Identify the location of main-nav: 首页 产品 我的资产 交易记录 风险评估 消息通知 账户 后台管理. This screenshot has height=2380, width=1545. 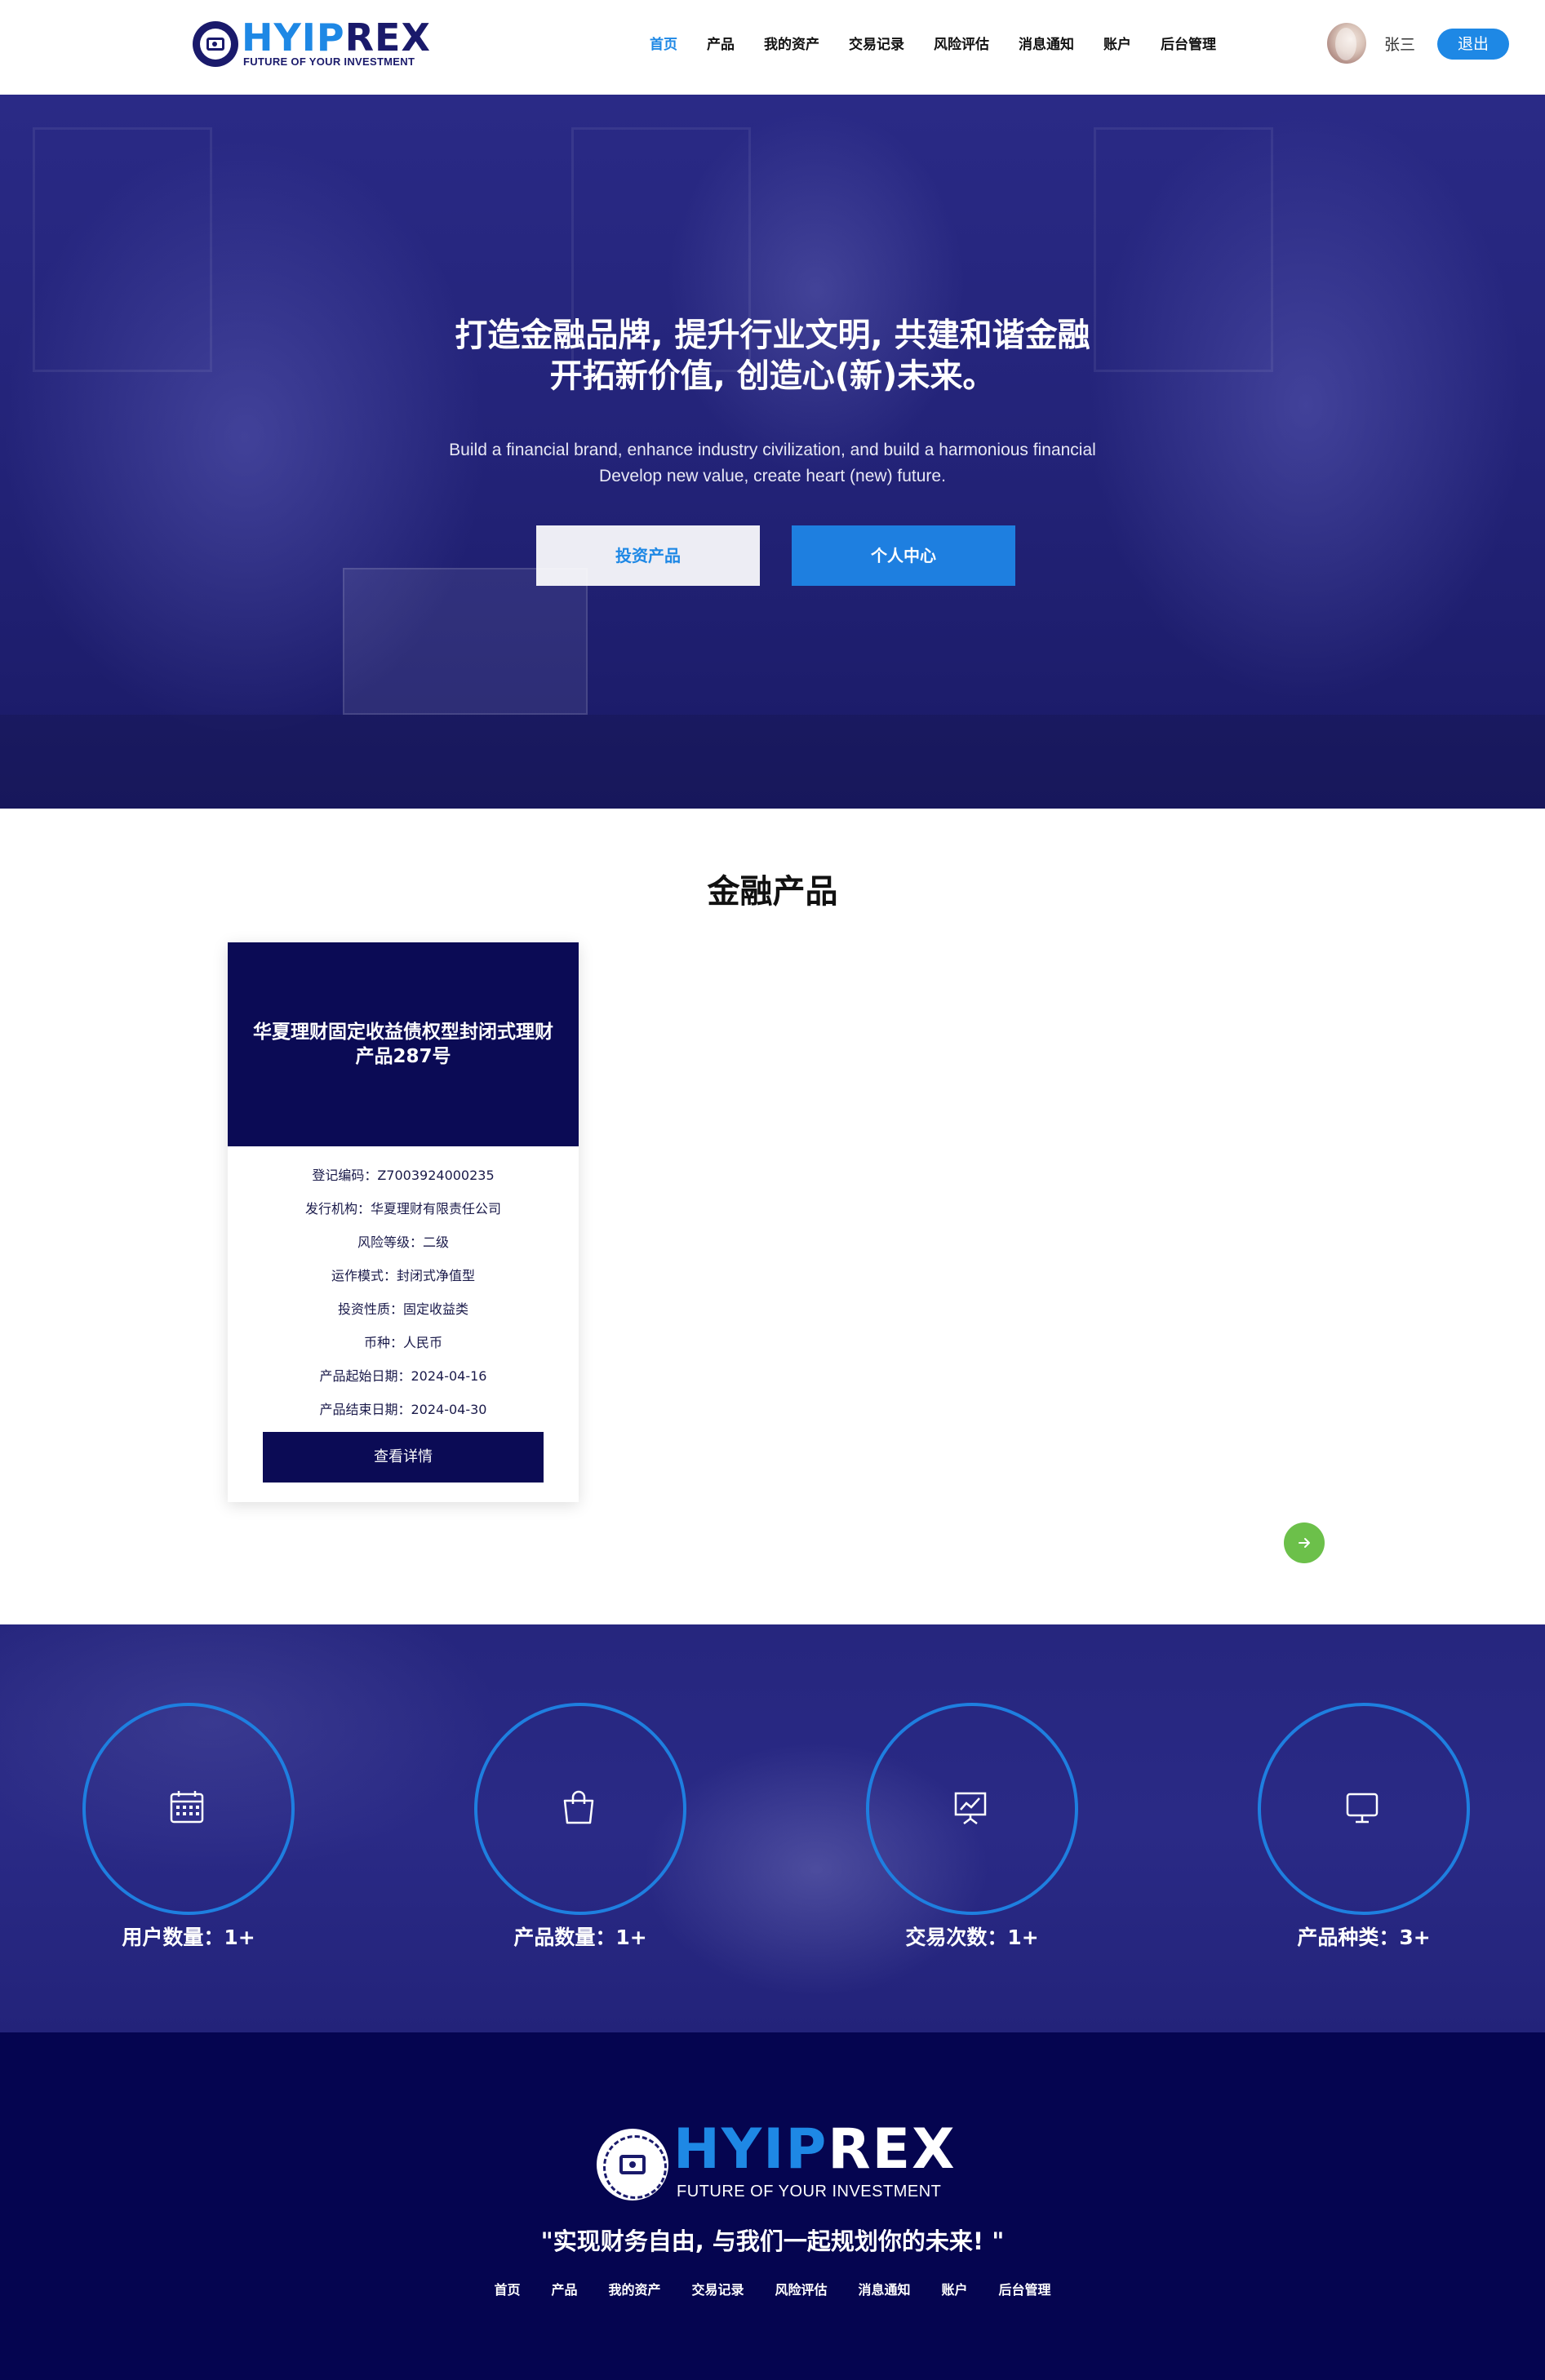
(947, 45).